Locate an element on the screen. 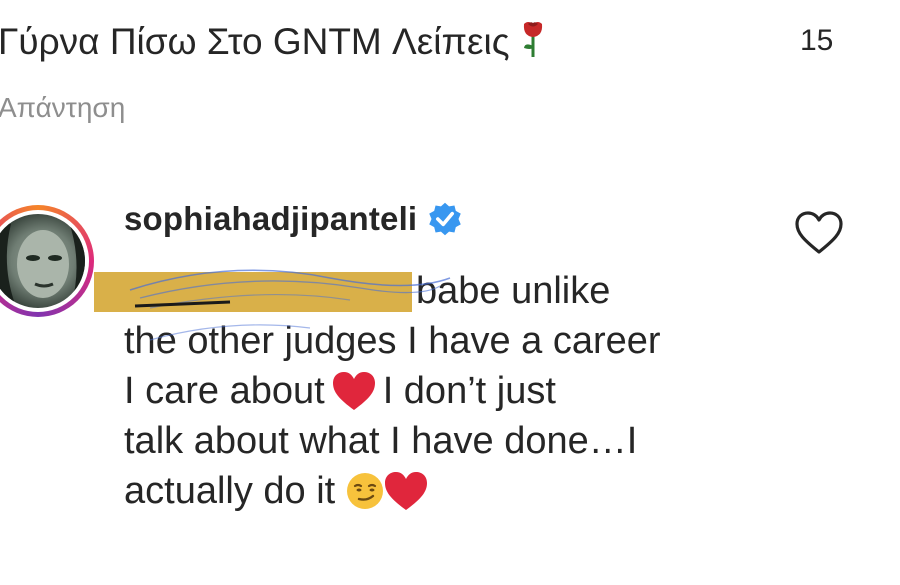  avatar is located at coordinates (47, 261).